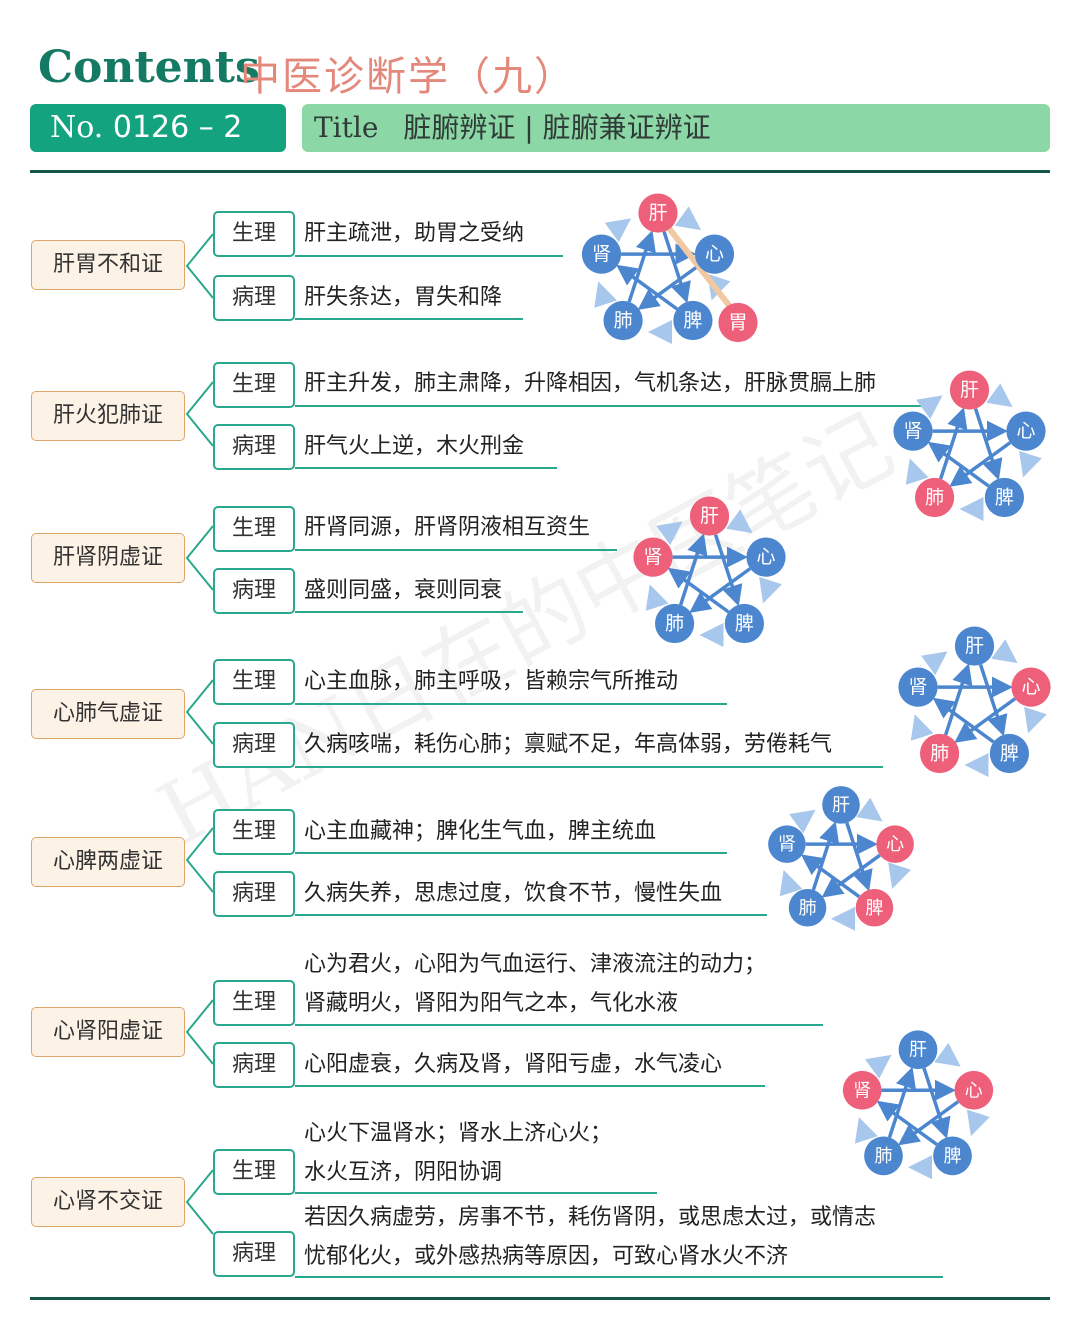  I want to click on physiology-text-6b: 肾藏明火，肾阳为阳气之本，气化水液, so click(491, 1003).